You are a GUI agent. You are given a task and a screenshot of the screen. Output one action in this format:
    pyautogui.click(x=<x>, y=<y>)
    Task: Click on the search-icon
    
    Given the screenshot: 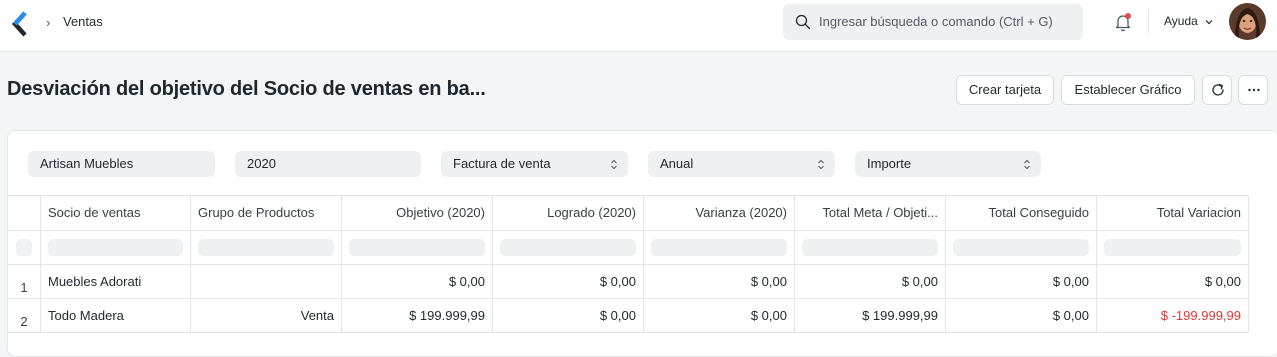 What is the action you would take?
    pyautogui.click(x=803, y=22)
    